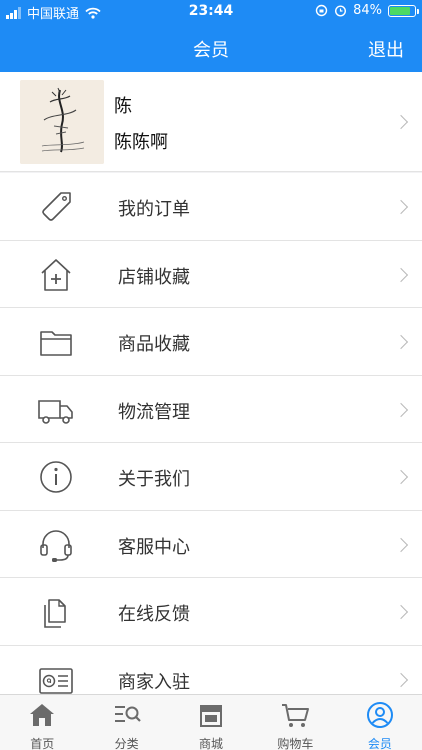 The image size is (422, 750). What do you see at coordinates (42, 743) in the screenshot?
I see `tab-label: 首页` at bounding box center [42, 743].